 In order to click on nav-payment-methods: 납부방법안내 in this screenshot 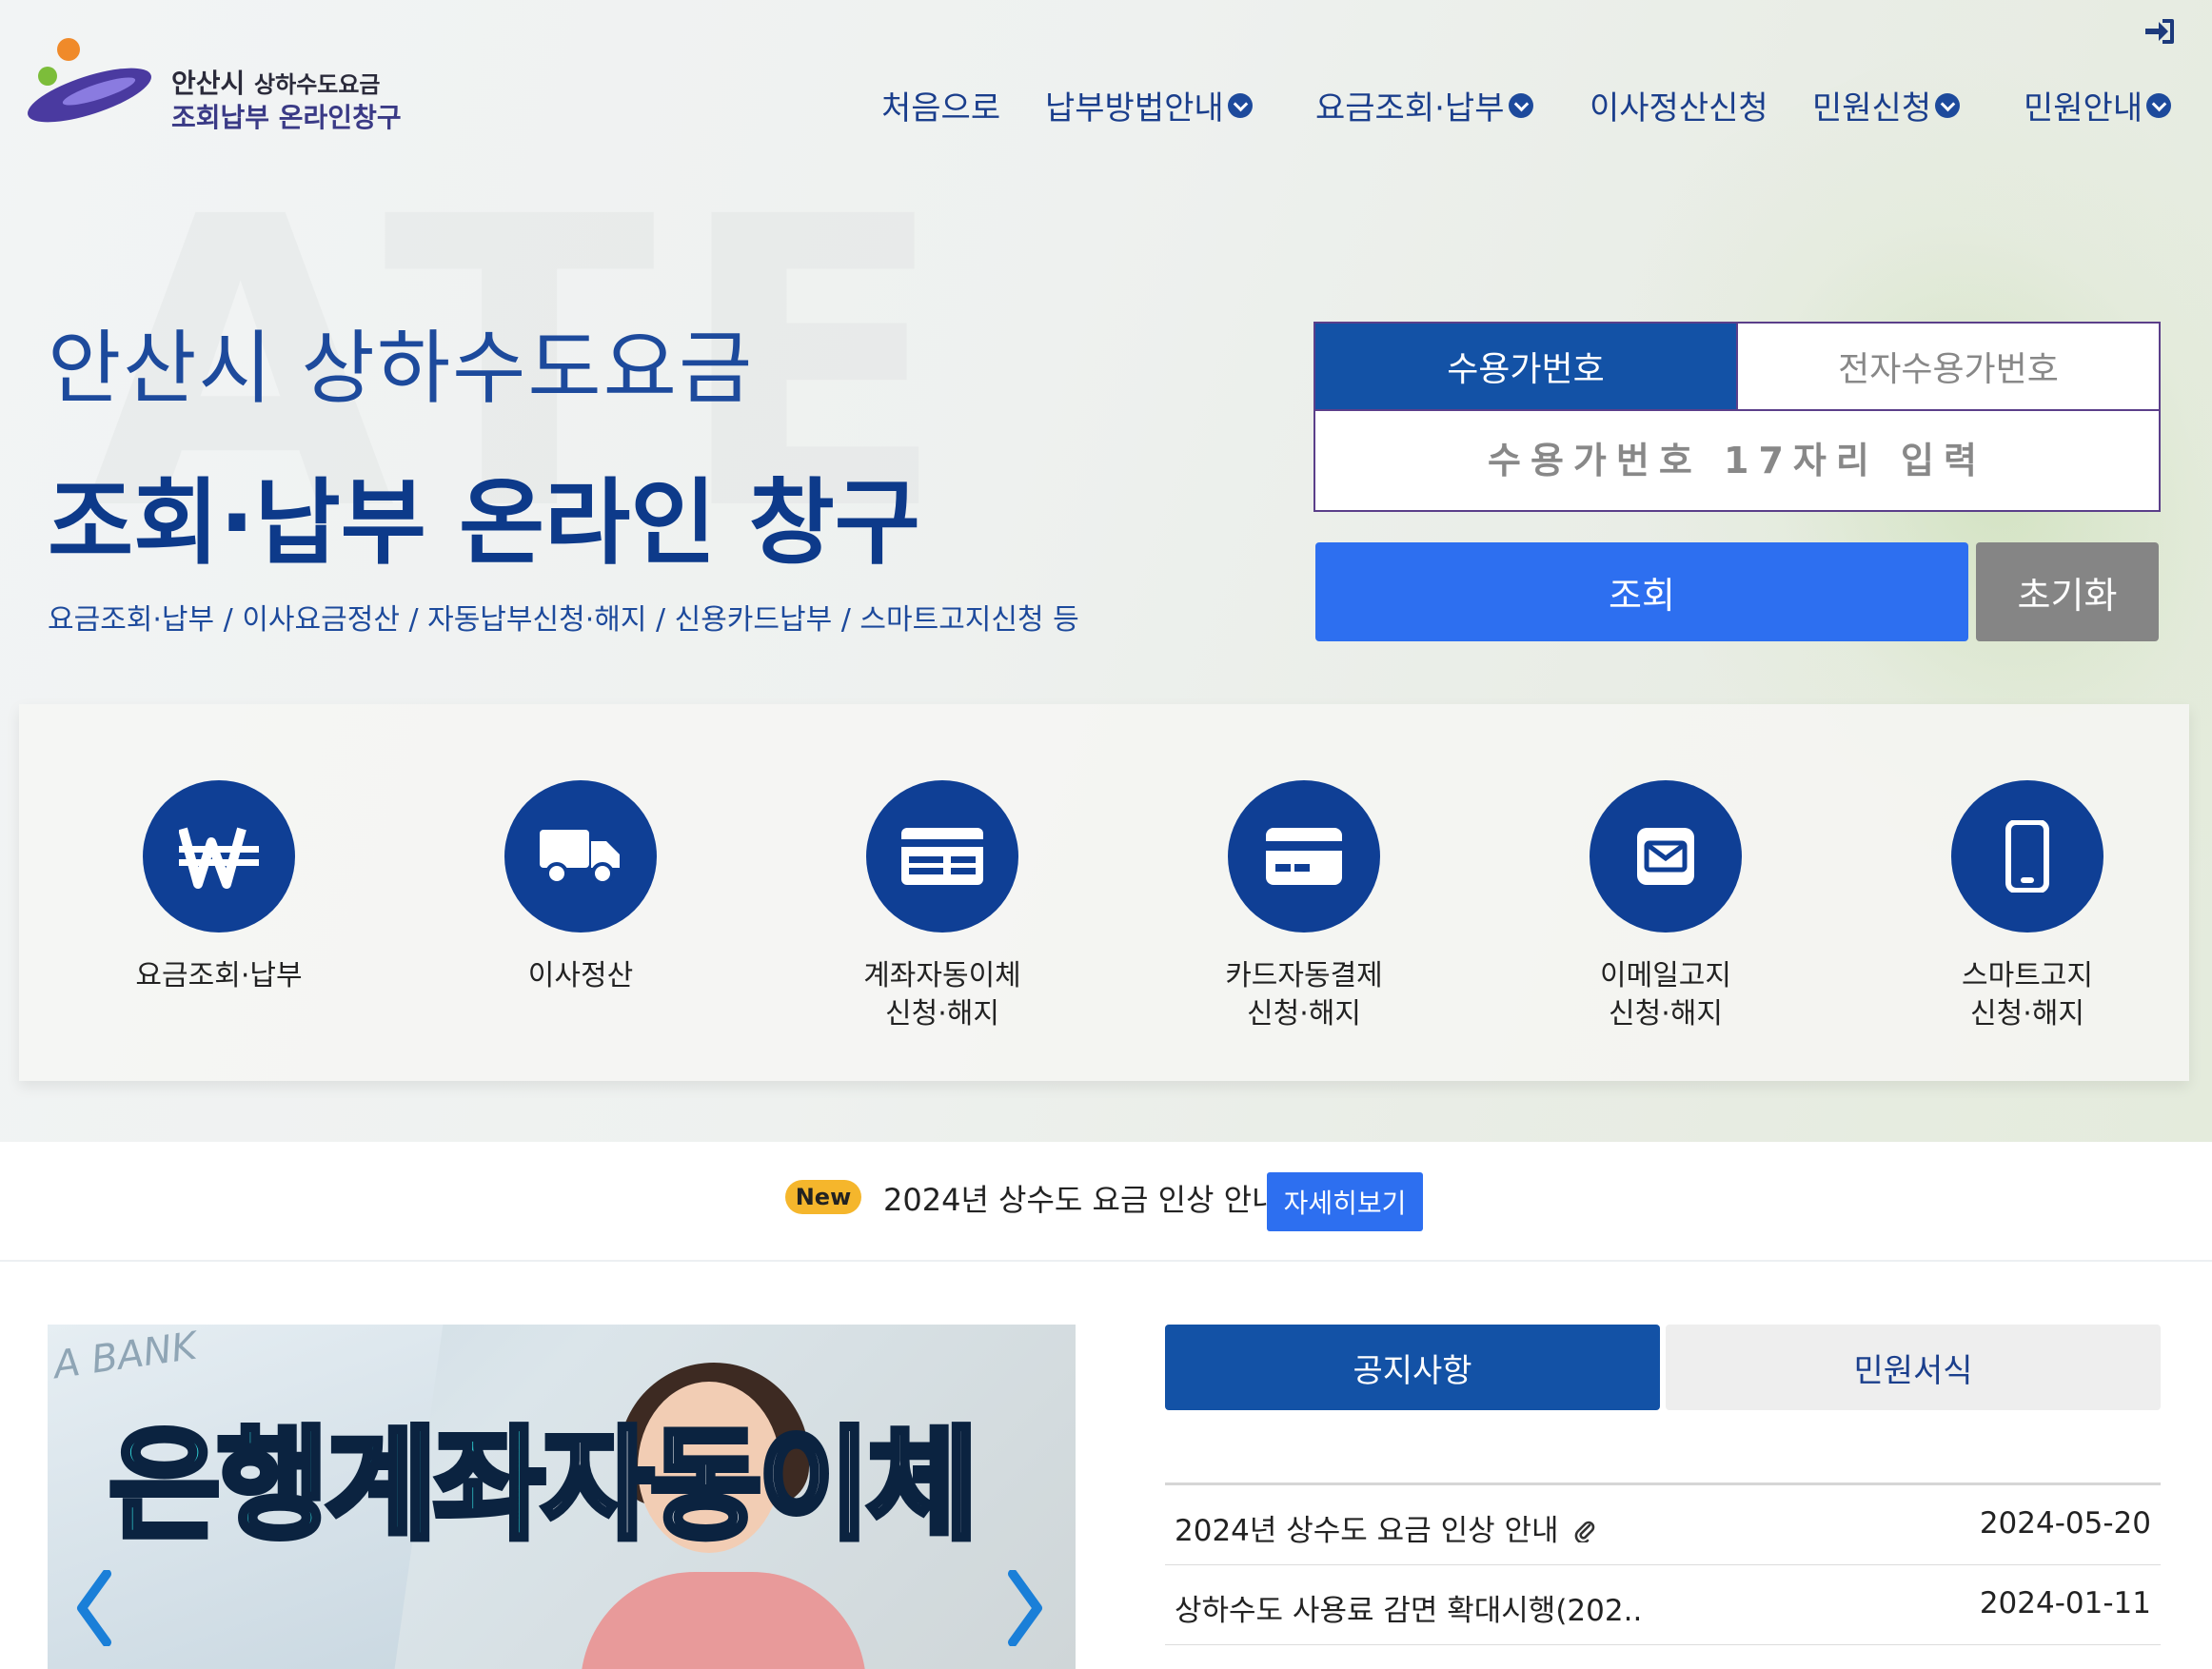, I will do `click(1149, 105)`.